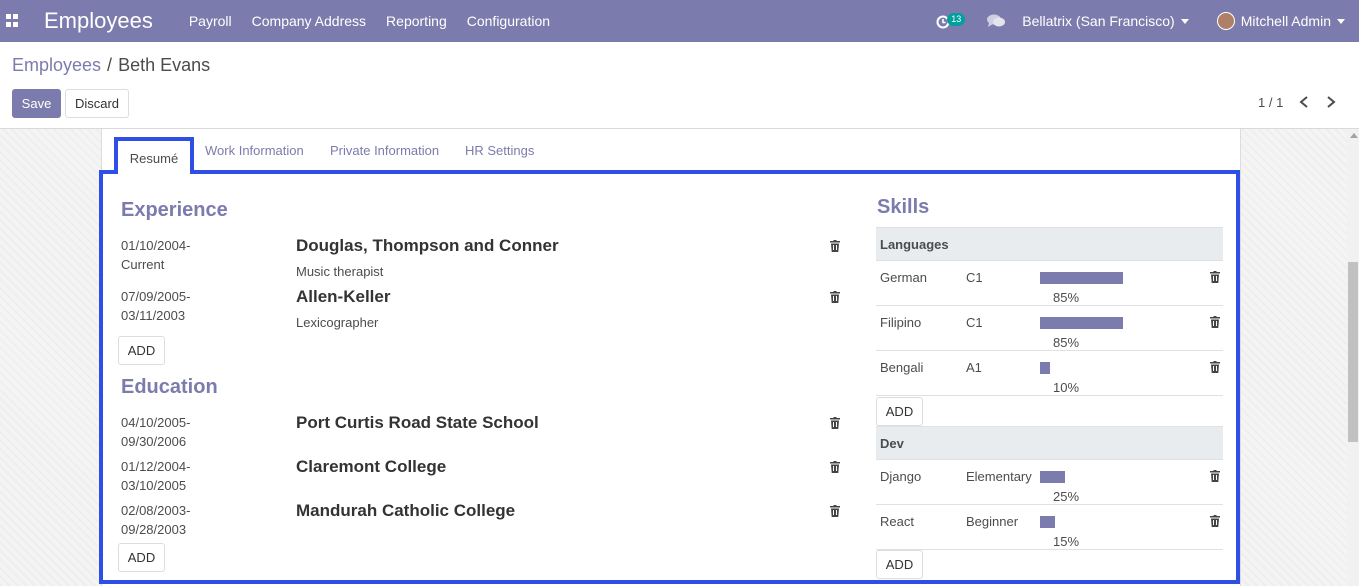  Describe the element at coordinates (1354, 135) in the screenshot. I see `scroll-up-arrow` at that location.